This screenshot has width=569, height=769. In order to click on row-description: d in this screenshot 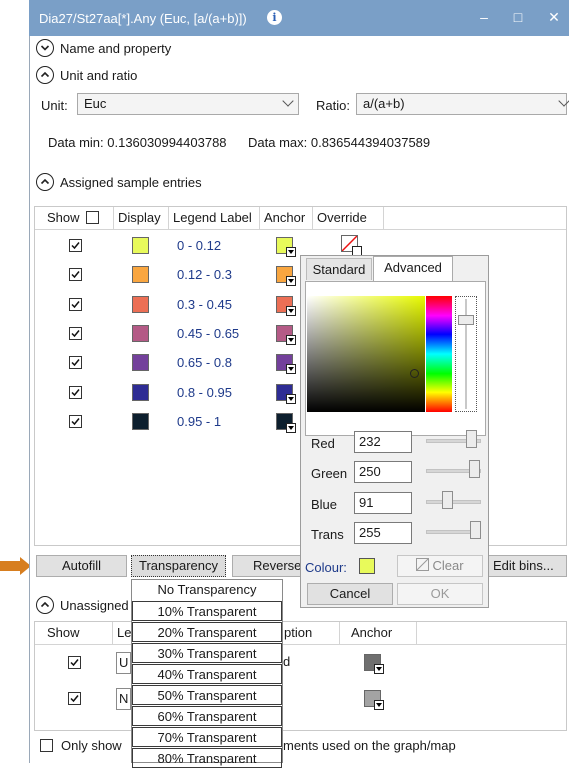, I will do `click(287, 661)`.